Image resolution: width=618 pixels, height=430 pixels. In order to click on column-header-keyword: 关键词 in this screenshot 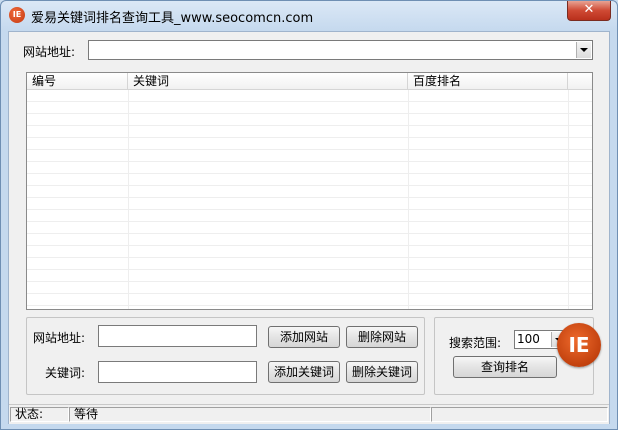, I will do `click(268, 81)`.